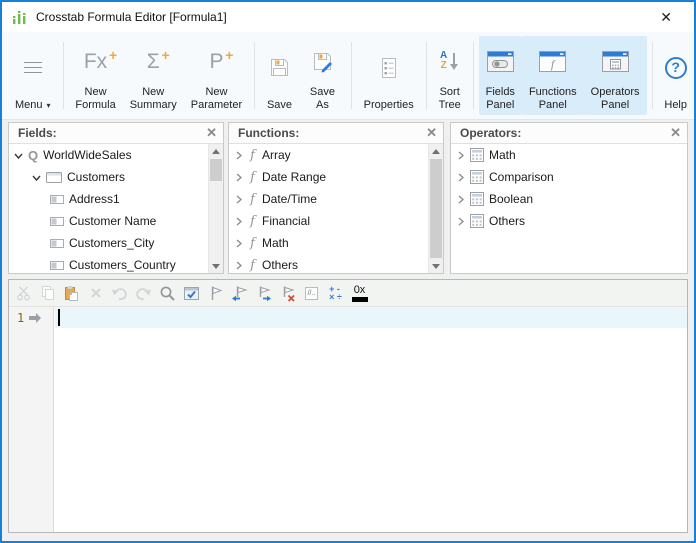 Image resolution: width=696 pixels, height=543 pixels. I want to click on functions-panel-title: Functions:, so click(269, 133).